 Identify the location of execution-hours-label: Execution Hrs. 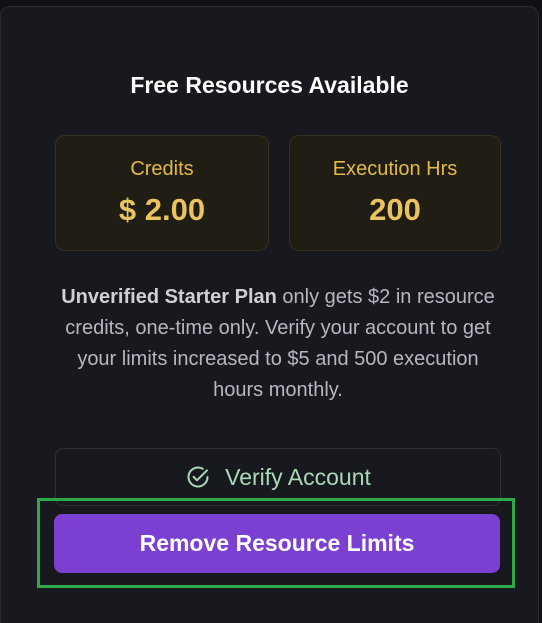
(395, 169).